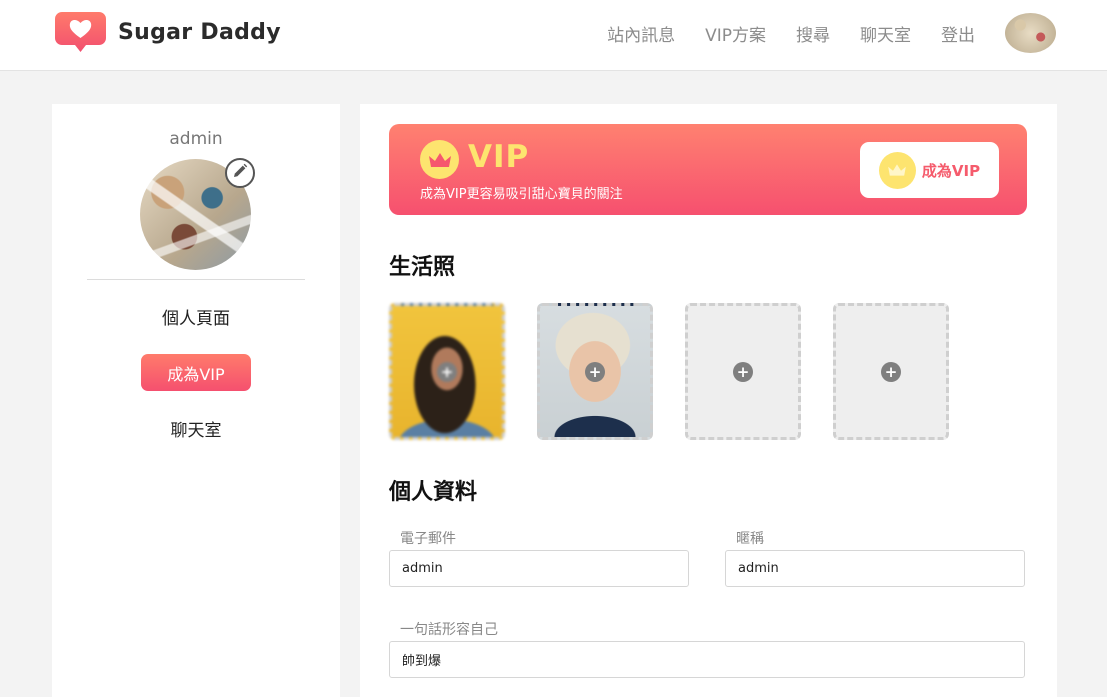  What do you see at coordinates (199, 32) in the screenshot?
I see `brand-name: Sugar Daddy` at bounding box center [199, 32].